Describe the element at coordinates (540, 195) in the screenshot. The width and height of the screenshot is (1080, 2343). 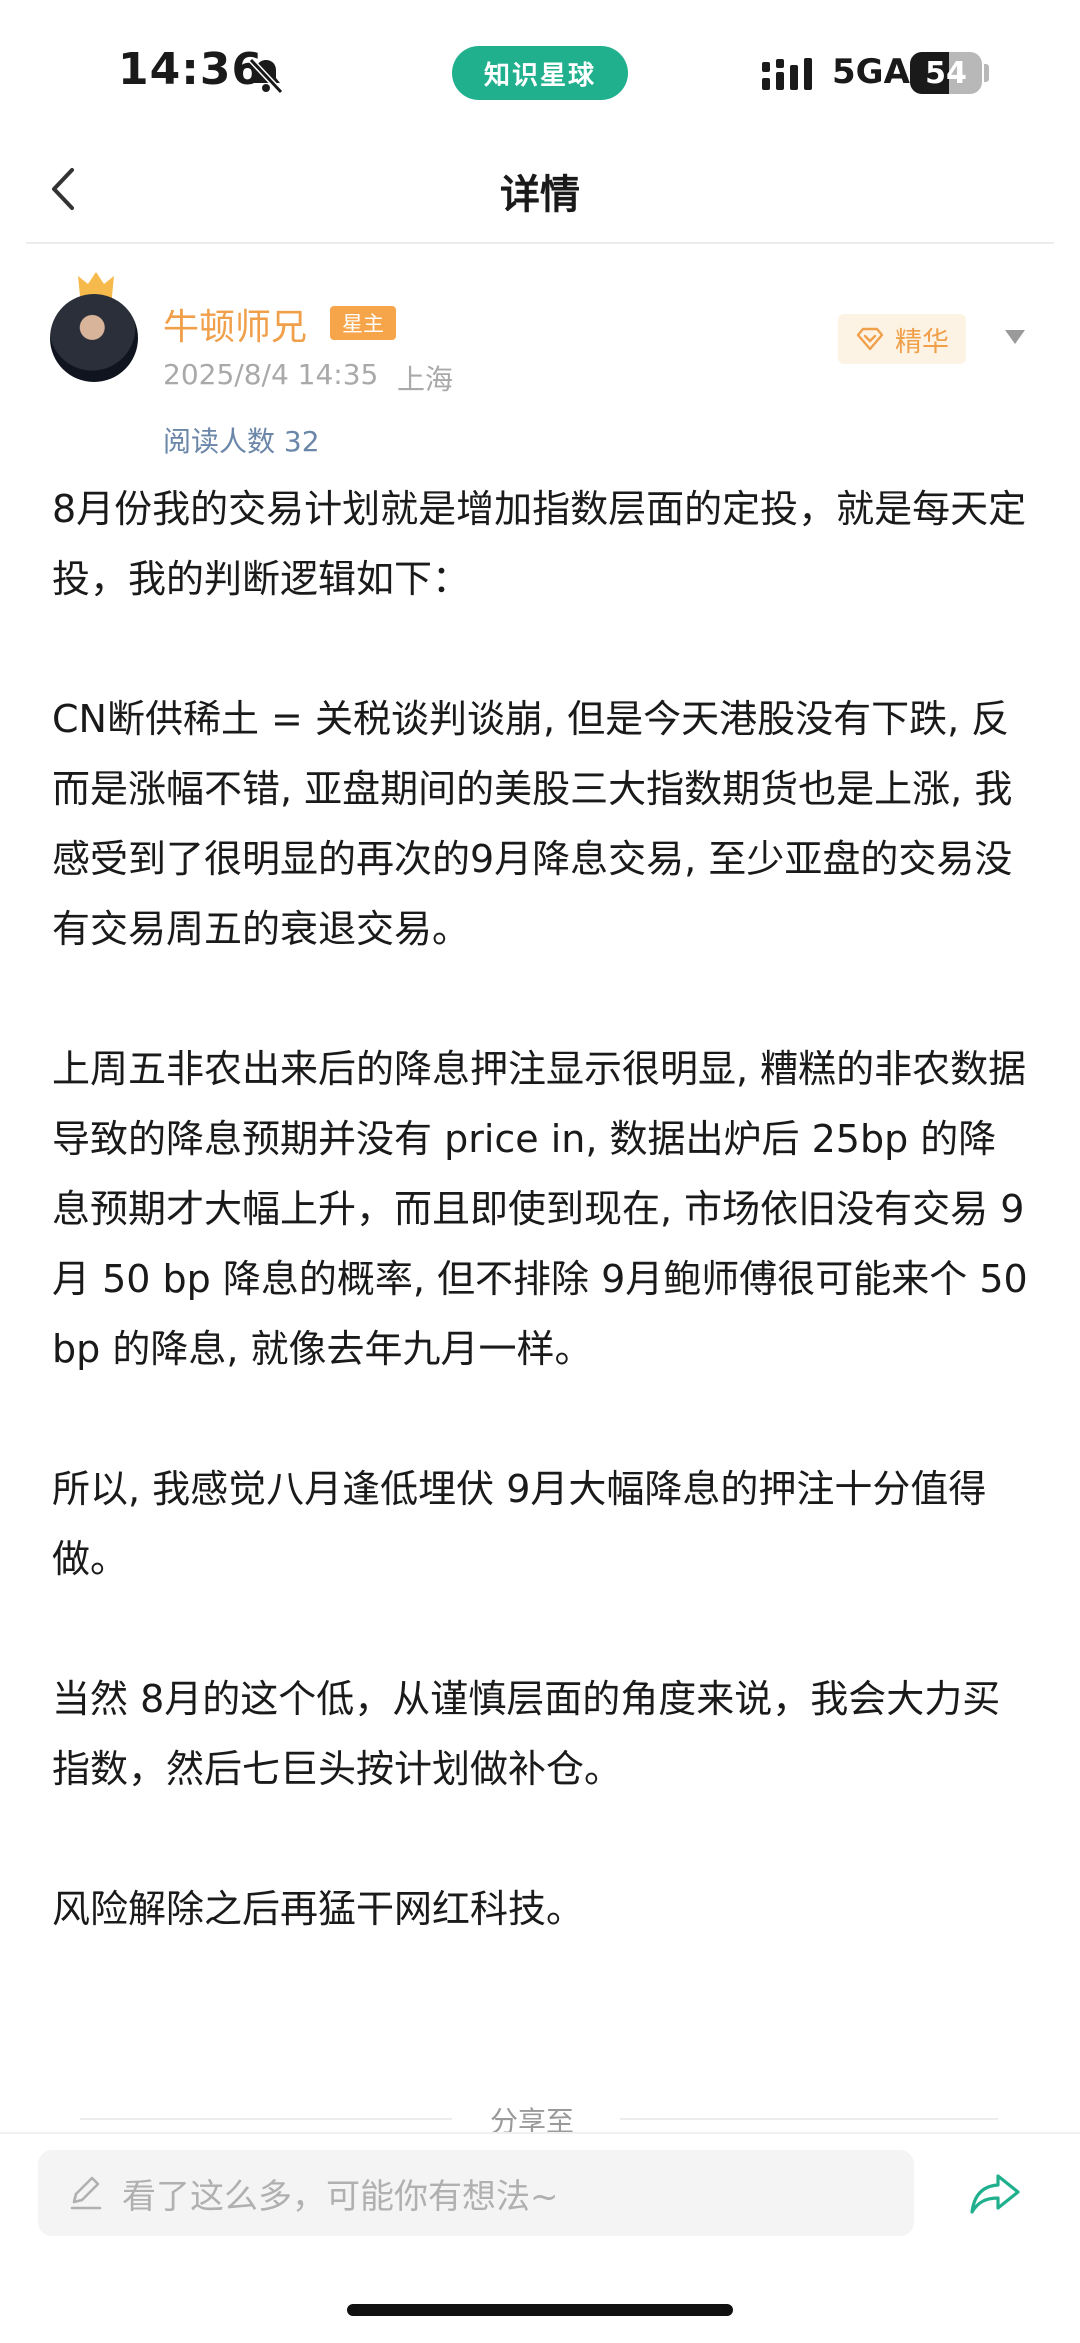
I see `page-title: 详情` at that location.